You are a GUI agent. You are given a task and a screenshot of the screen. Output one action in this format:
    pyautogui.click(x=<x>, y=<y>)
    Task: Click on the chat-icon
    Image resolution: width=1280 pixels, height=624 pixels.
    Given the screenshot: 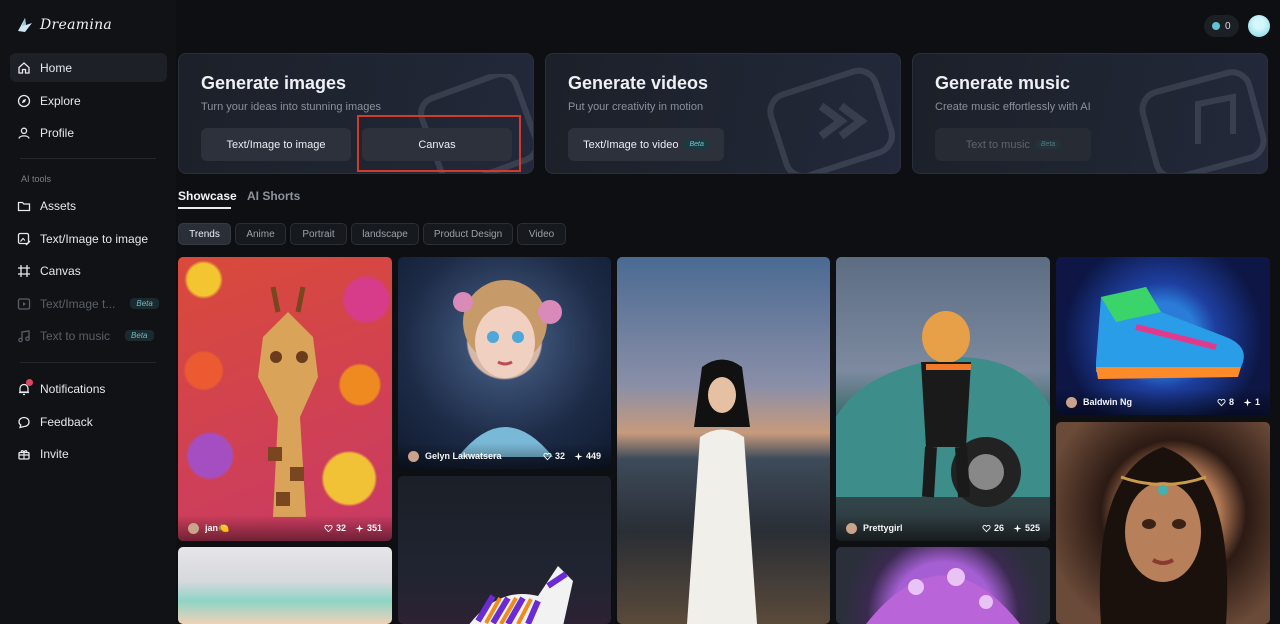 What is the action you would take?
    pyautogui.click(x=24, y=422)
    